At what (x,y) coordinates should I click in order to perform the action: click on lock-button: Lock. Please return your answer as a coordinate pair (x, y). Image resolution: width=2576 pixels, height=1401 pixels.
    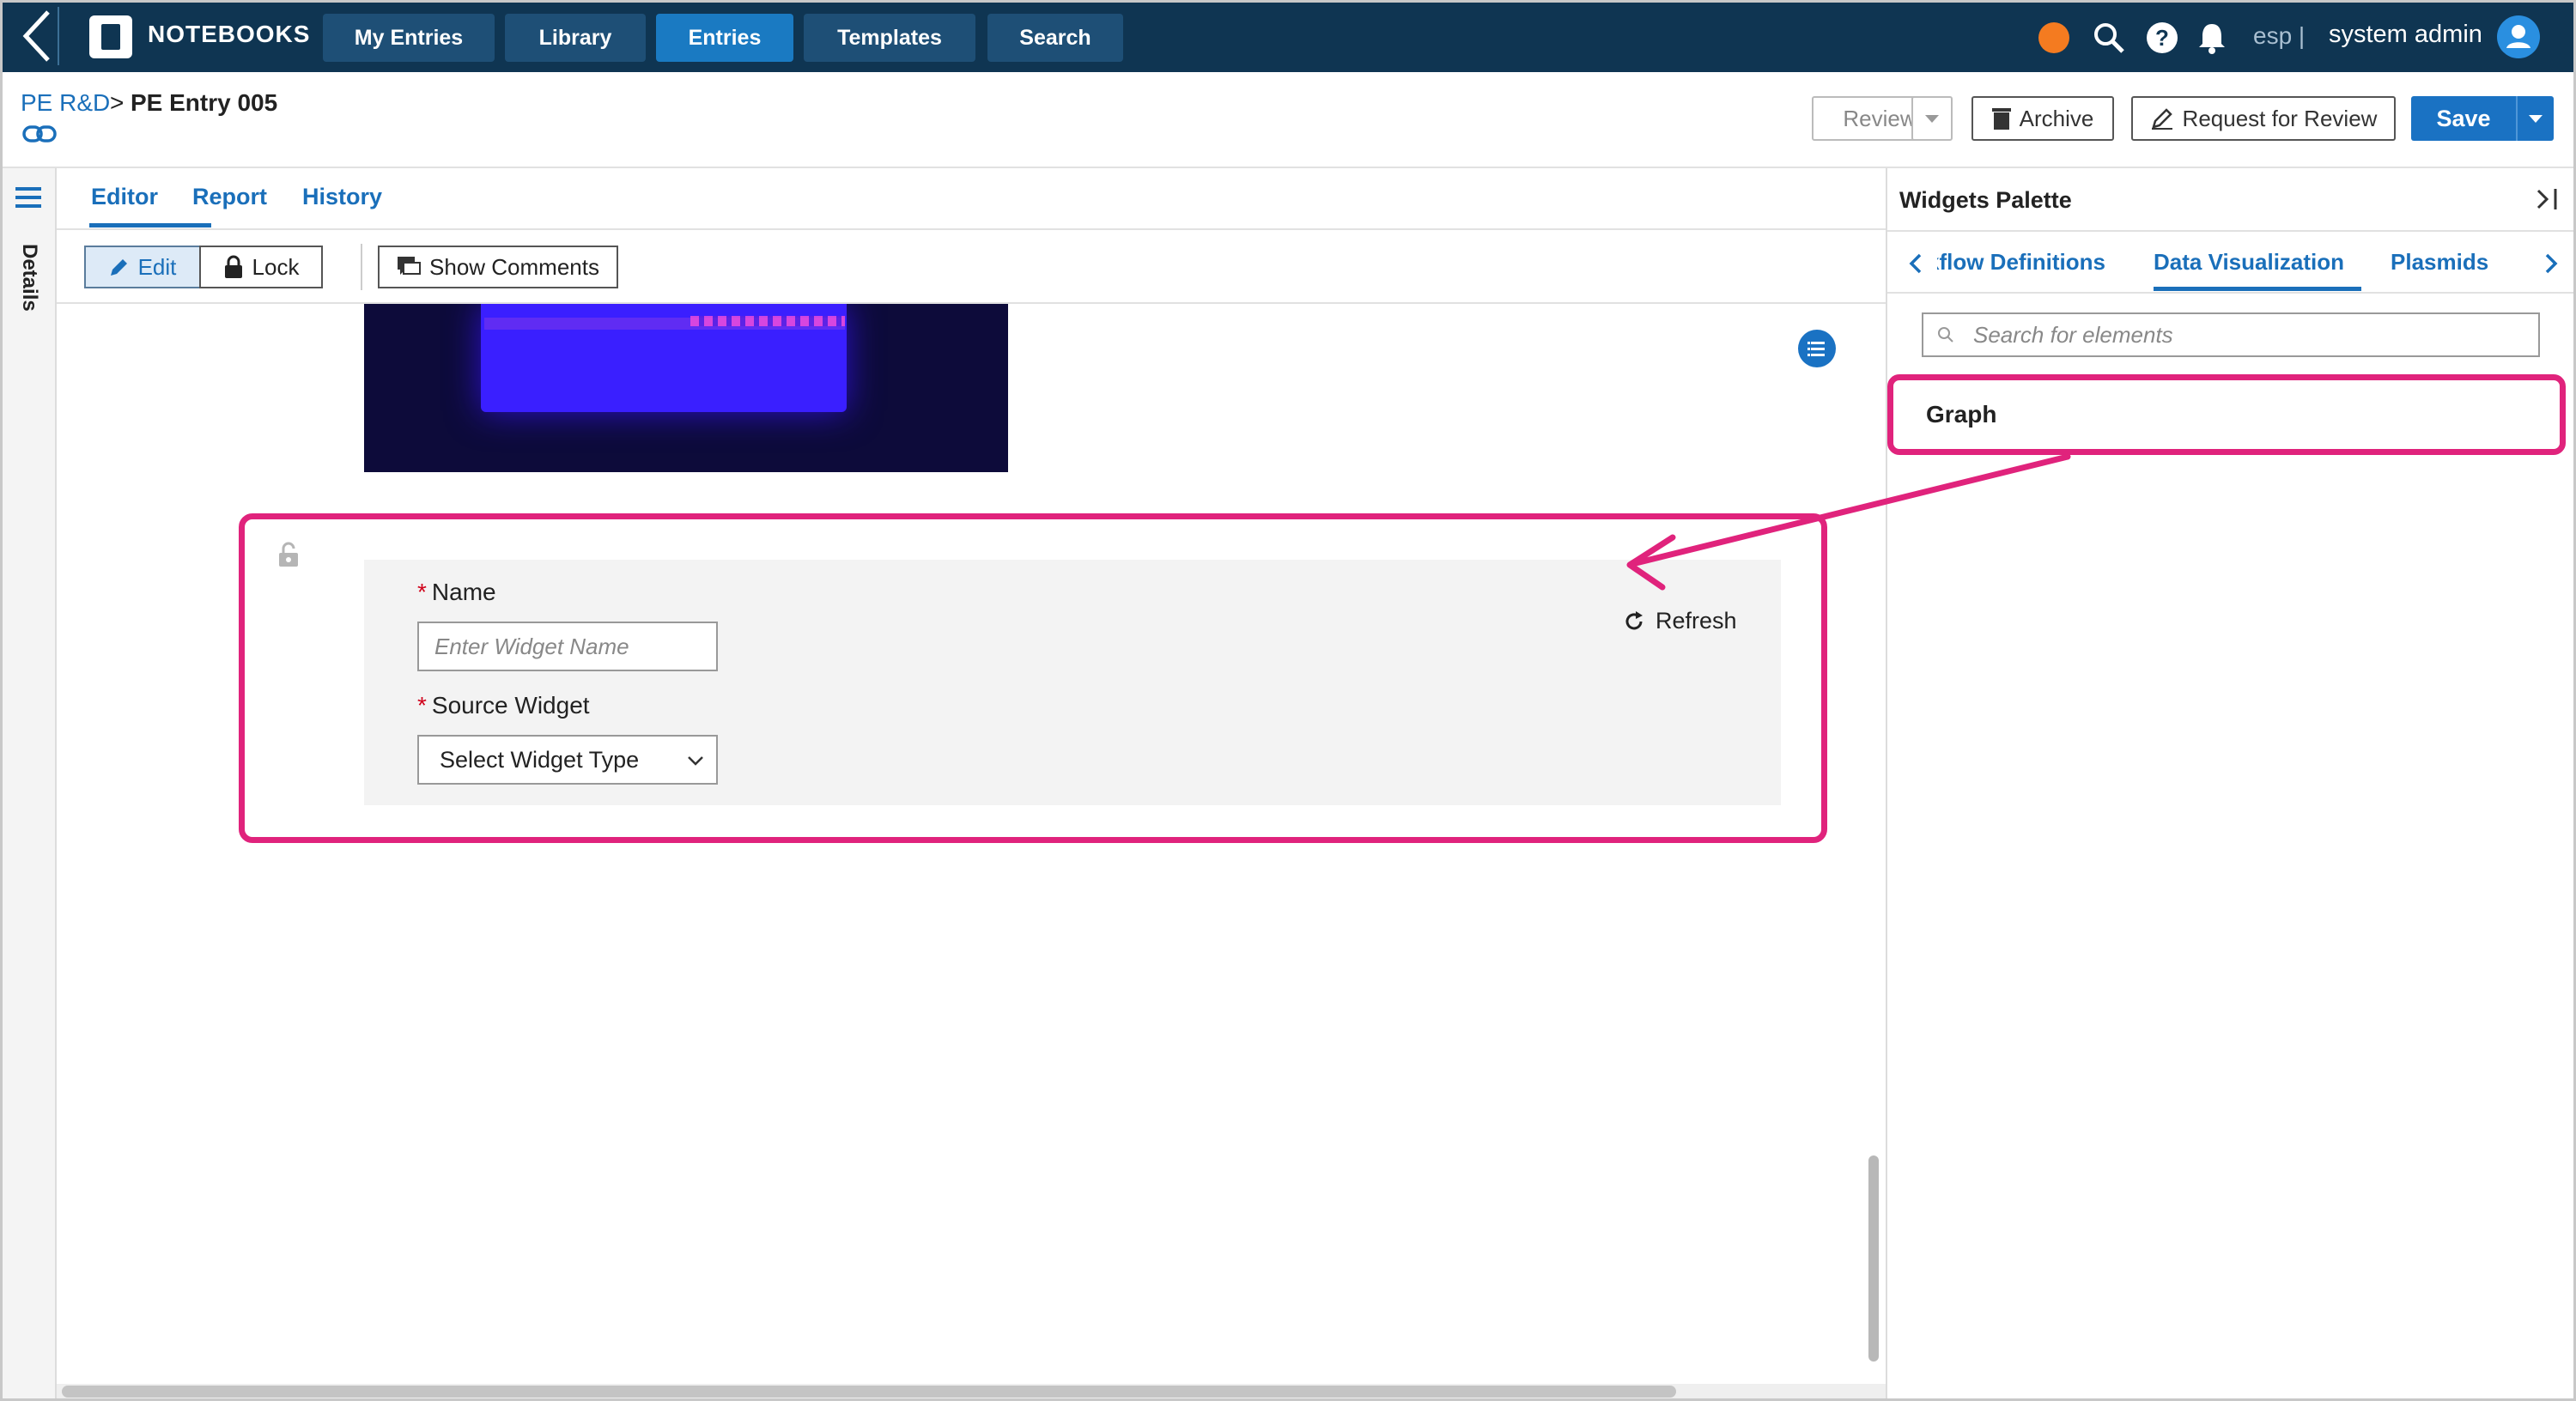
    Looking at the image, I should click on (261, 267).